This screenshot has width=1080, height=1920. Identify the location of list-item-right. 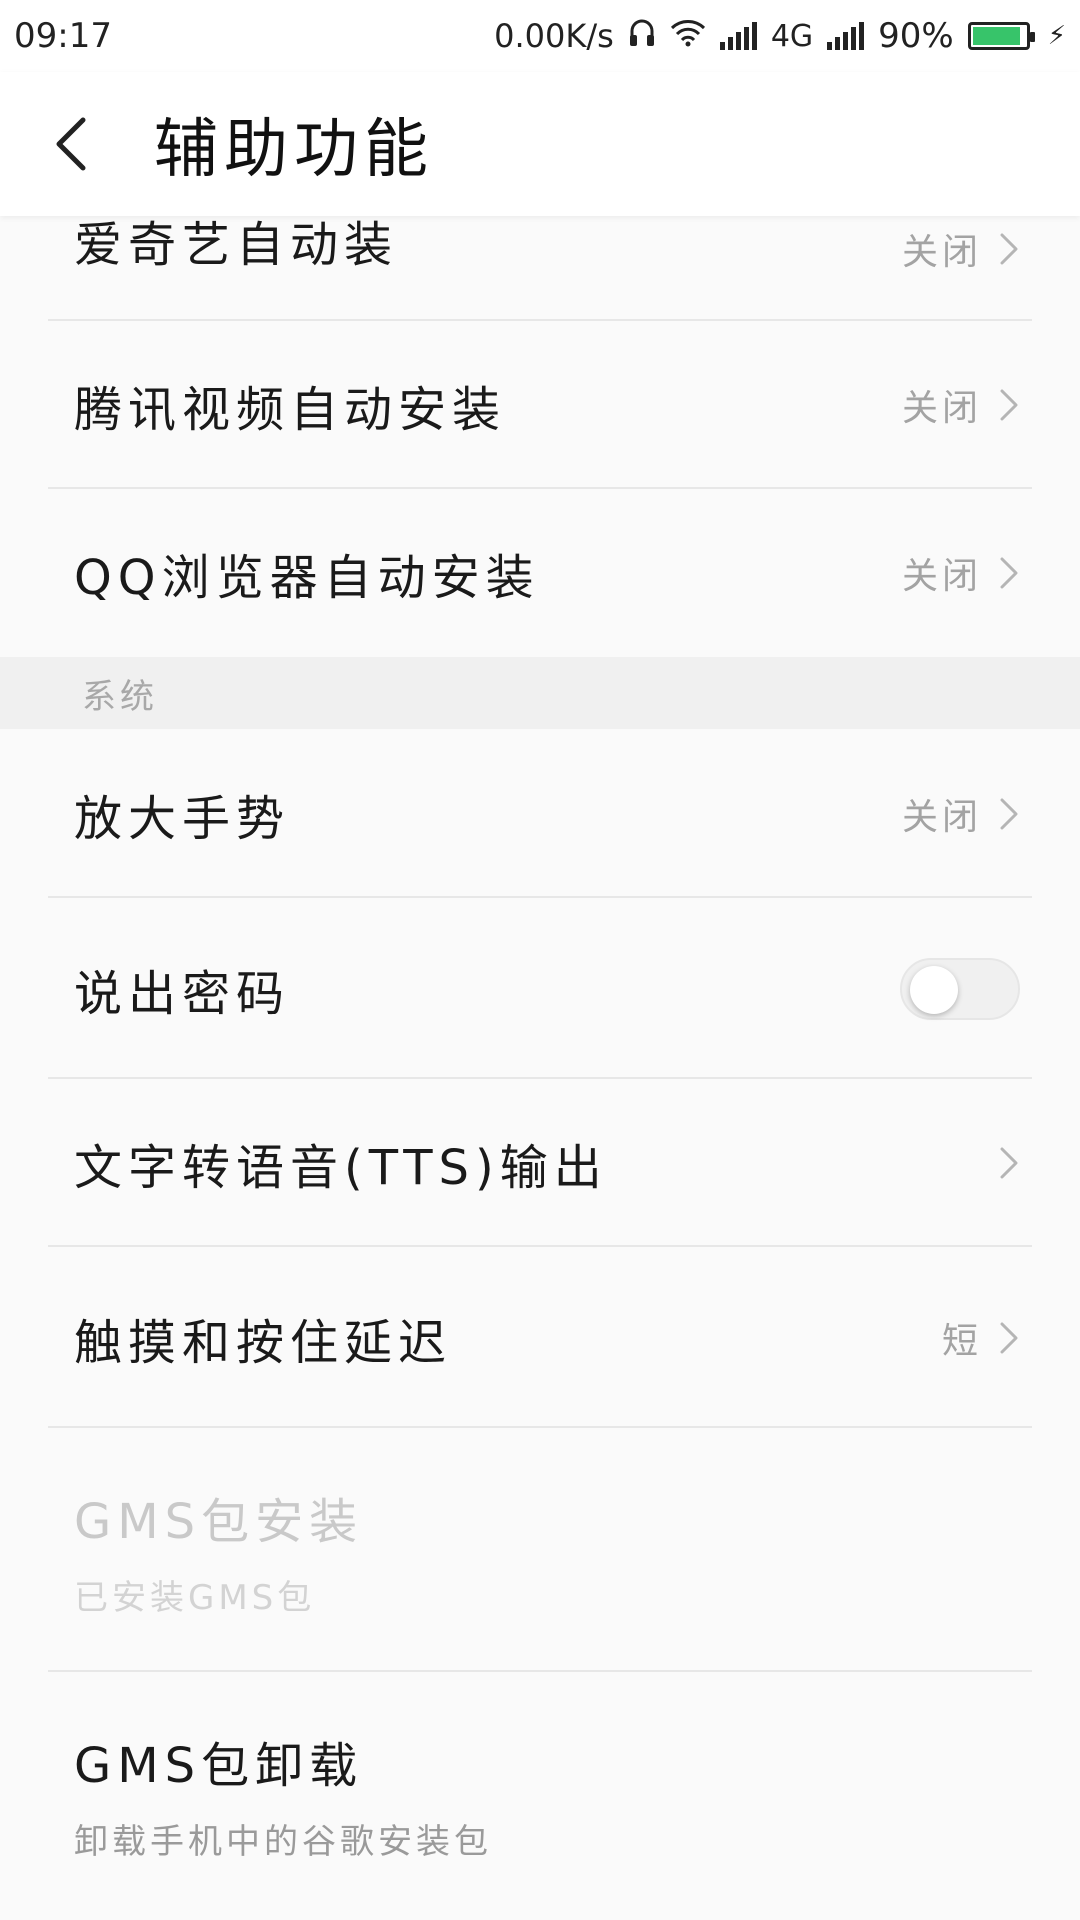
(1009, 1163).